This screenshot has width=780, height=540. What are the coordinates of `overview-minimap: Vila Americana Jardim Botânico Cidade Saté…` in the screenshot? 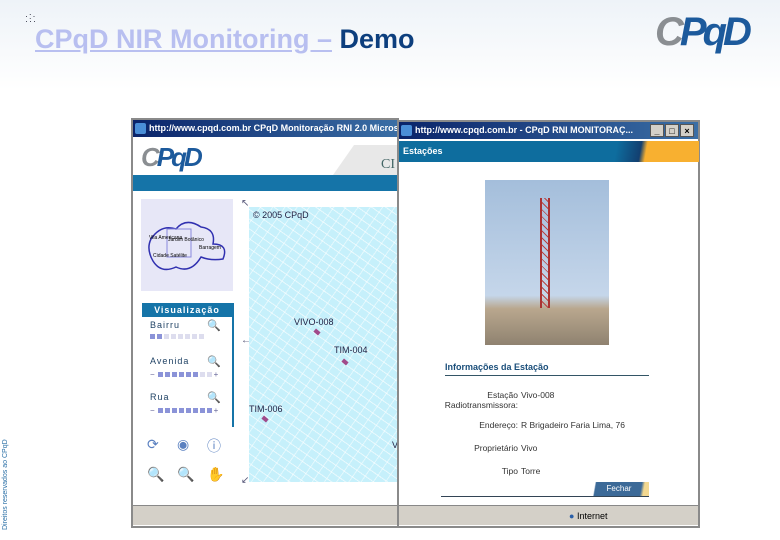 It's located at (187, 245).